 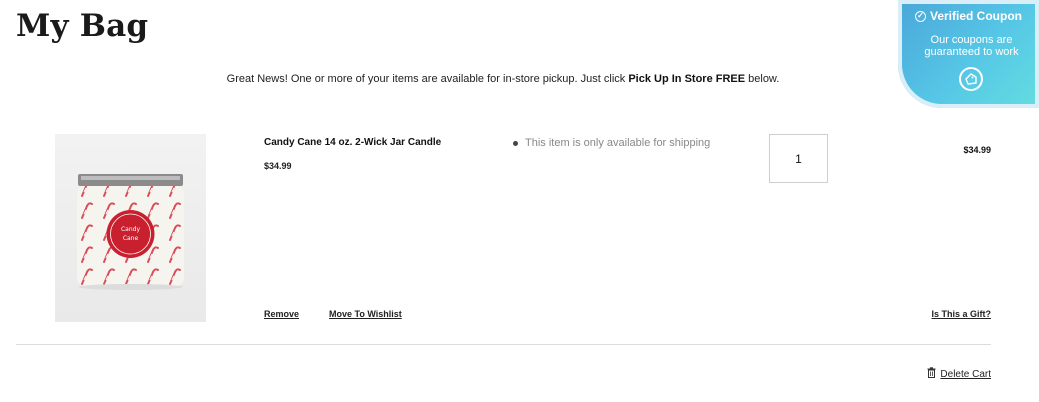 I want to click on shipping-option: This item is only available for shipping, so click(x=611, y=143).